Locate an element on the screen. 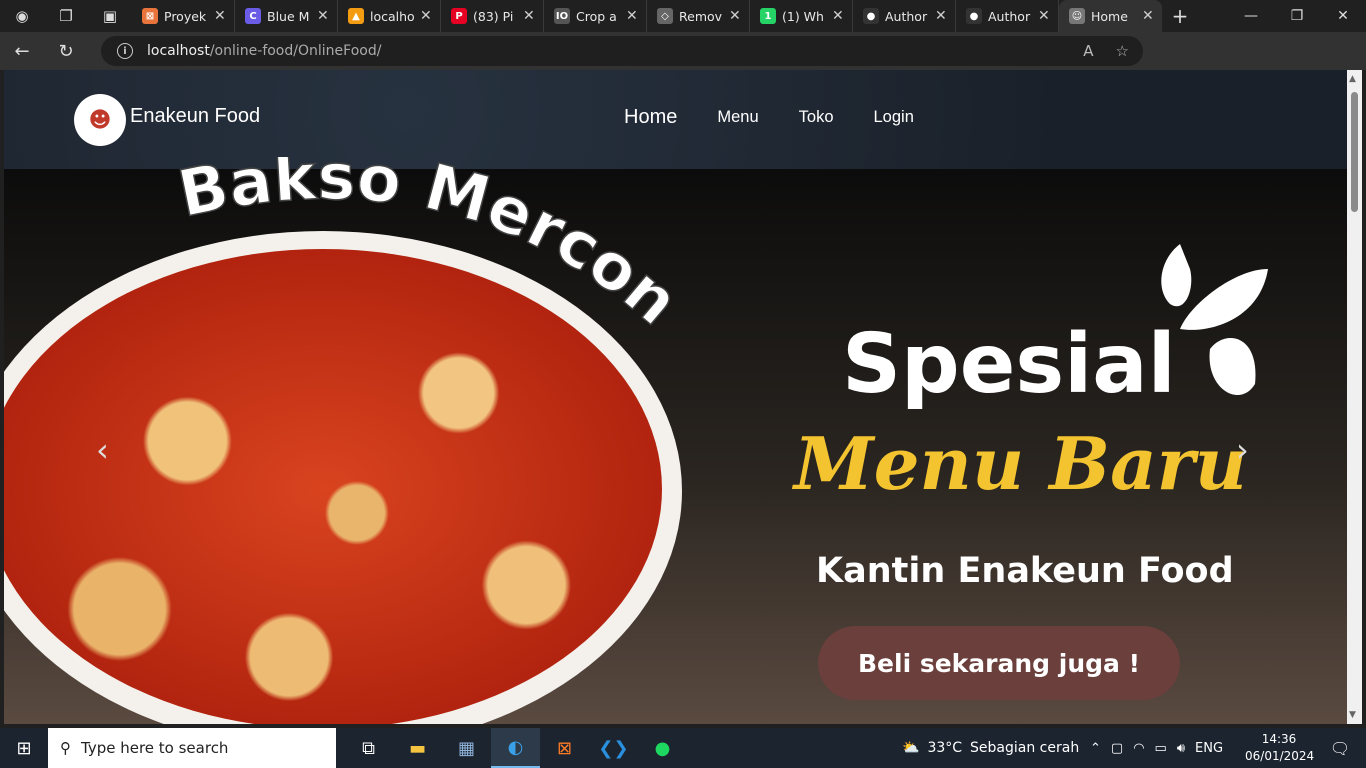 Image resolution: width=1366 pixels, height=768 pixels. tab-favicon-icon: IO is located at coordinates (562, 16).